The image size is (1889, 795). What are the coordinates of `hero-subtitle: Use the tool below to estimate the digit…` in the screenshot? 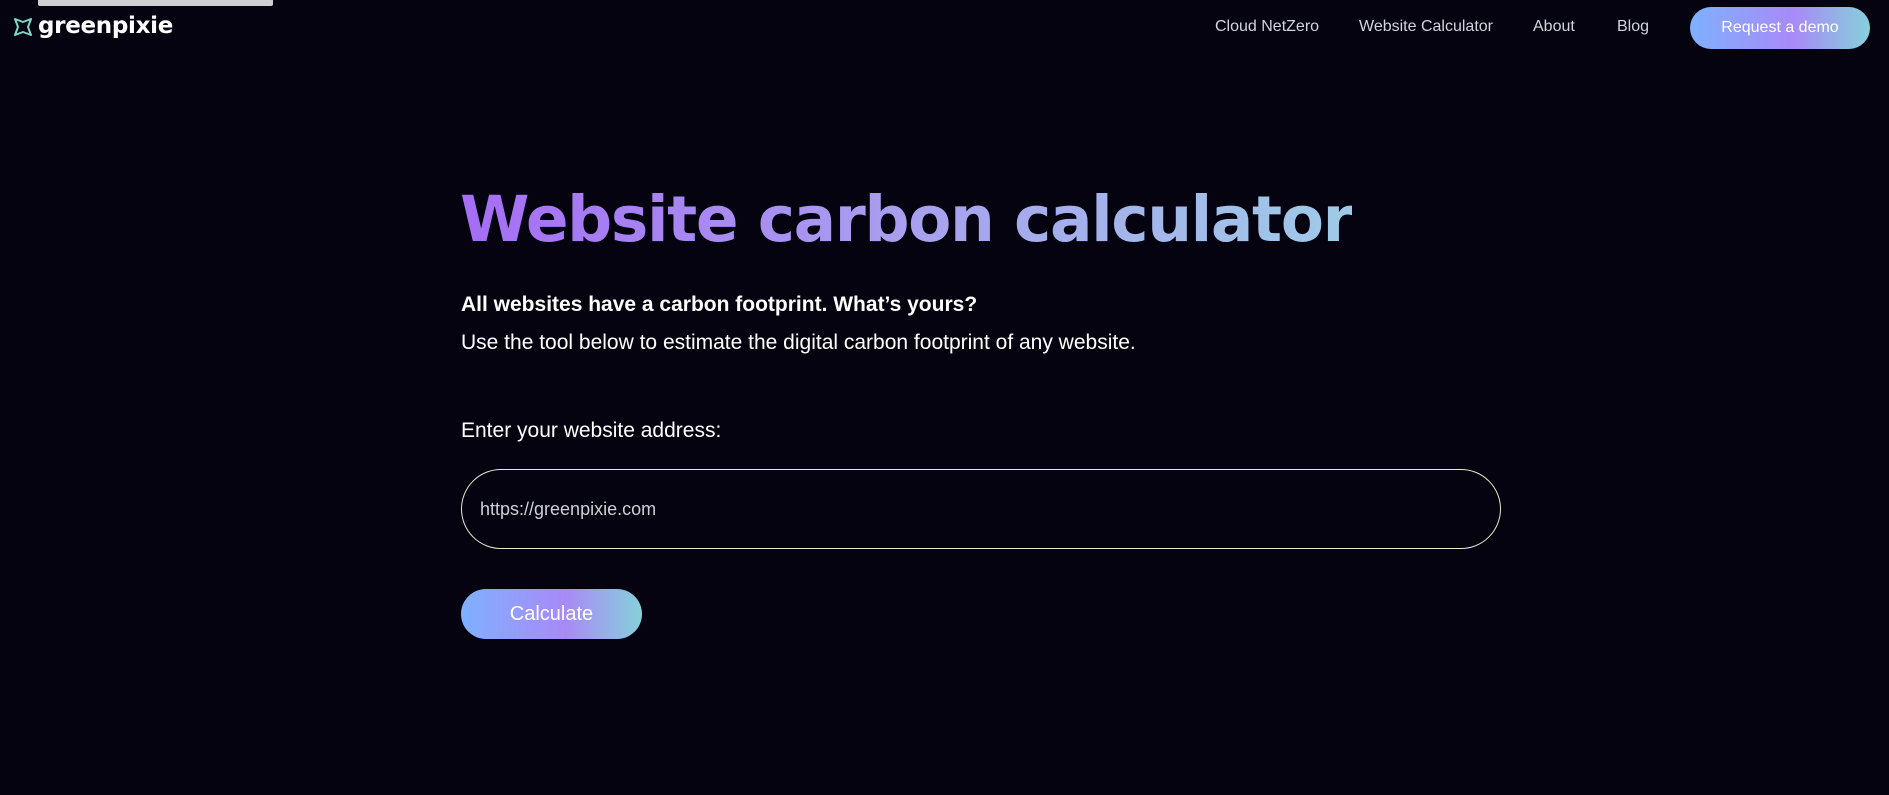 It's located at (798, 342).